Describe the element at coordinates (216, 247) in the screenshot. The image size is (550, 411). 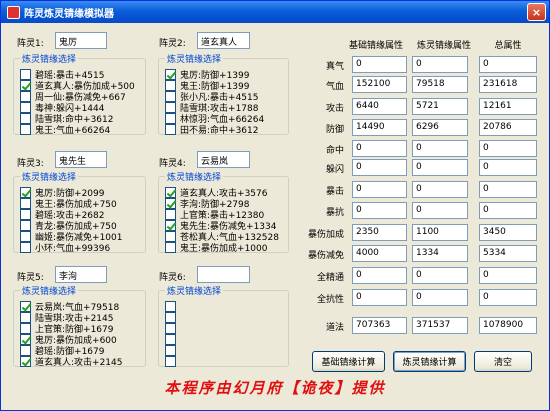
I see `spirit-4-option: 鬼王:暴伤加成+1000` at that location.